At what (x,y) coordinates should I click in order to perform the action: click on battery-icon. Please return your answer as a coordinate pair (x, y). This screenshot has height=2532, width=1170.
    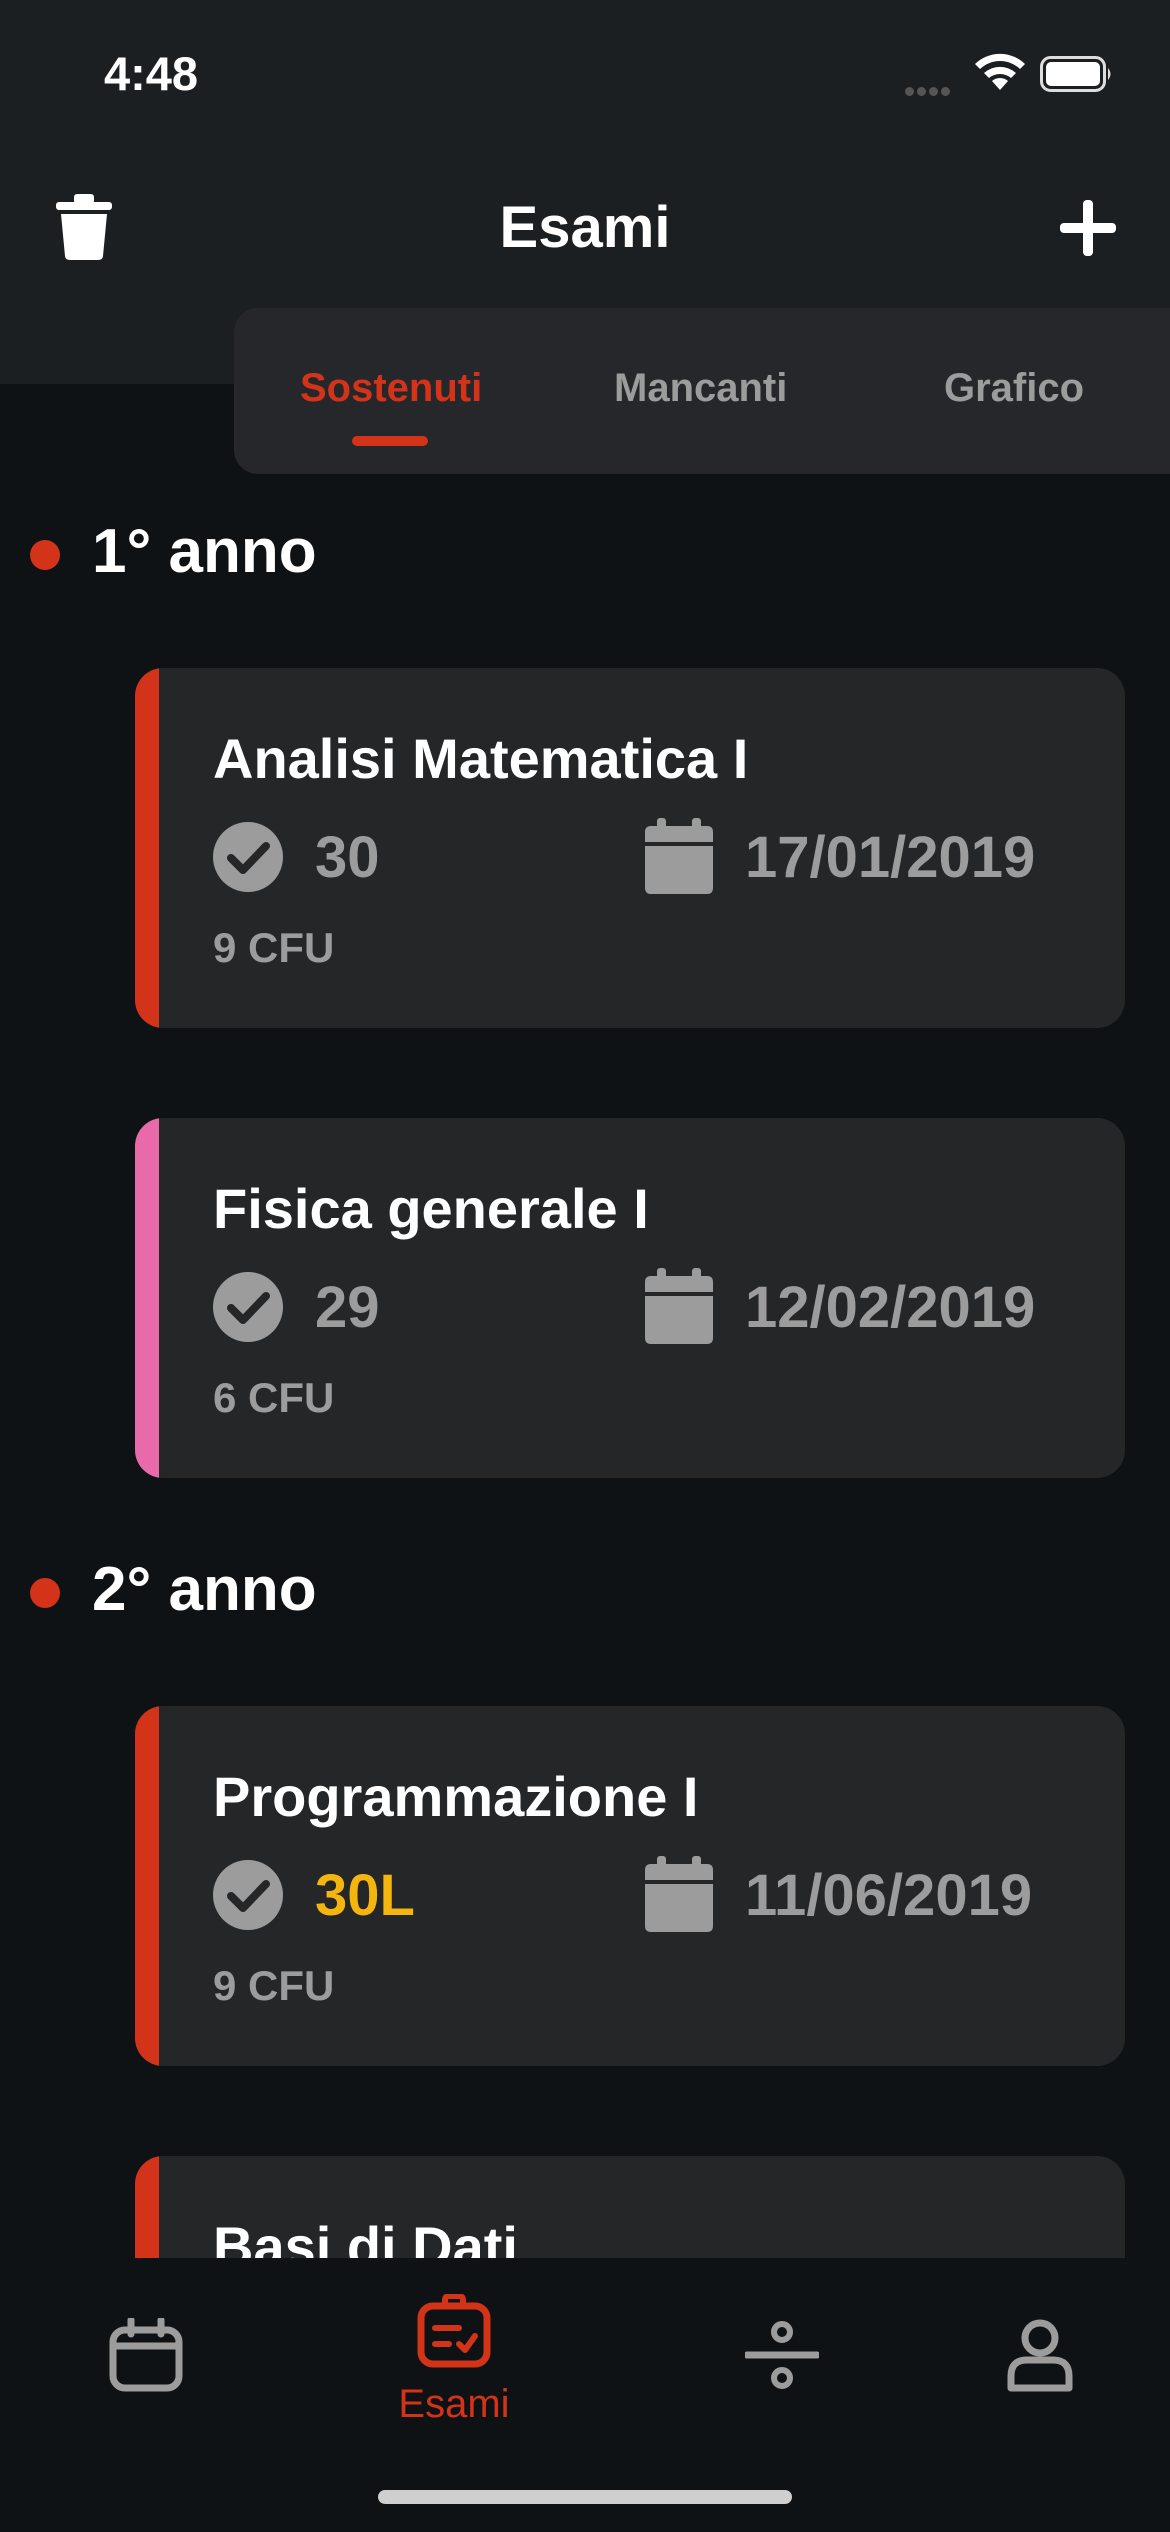
    Looking at the image, I should click on (1075, 74).